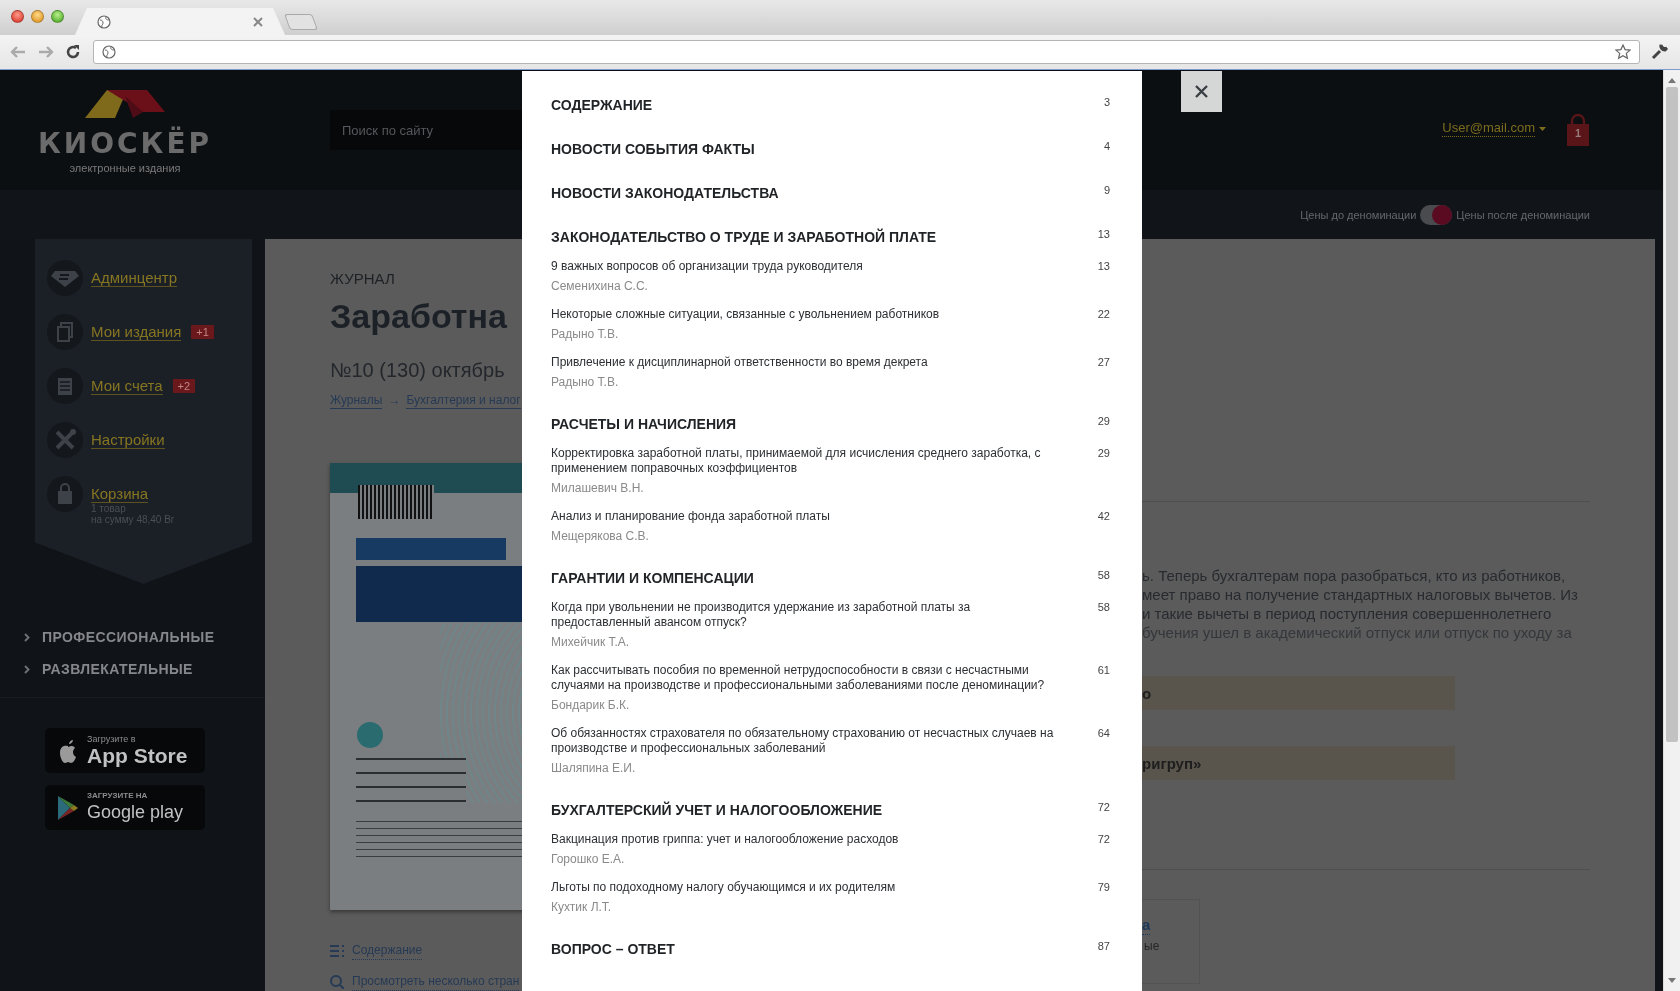 The image size is (1680, 991). I want to click on reload-icon, so click(73, 52).